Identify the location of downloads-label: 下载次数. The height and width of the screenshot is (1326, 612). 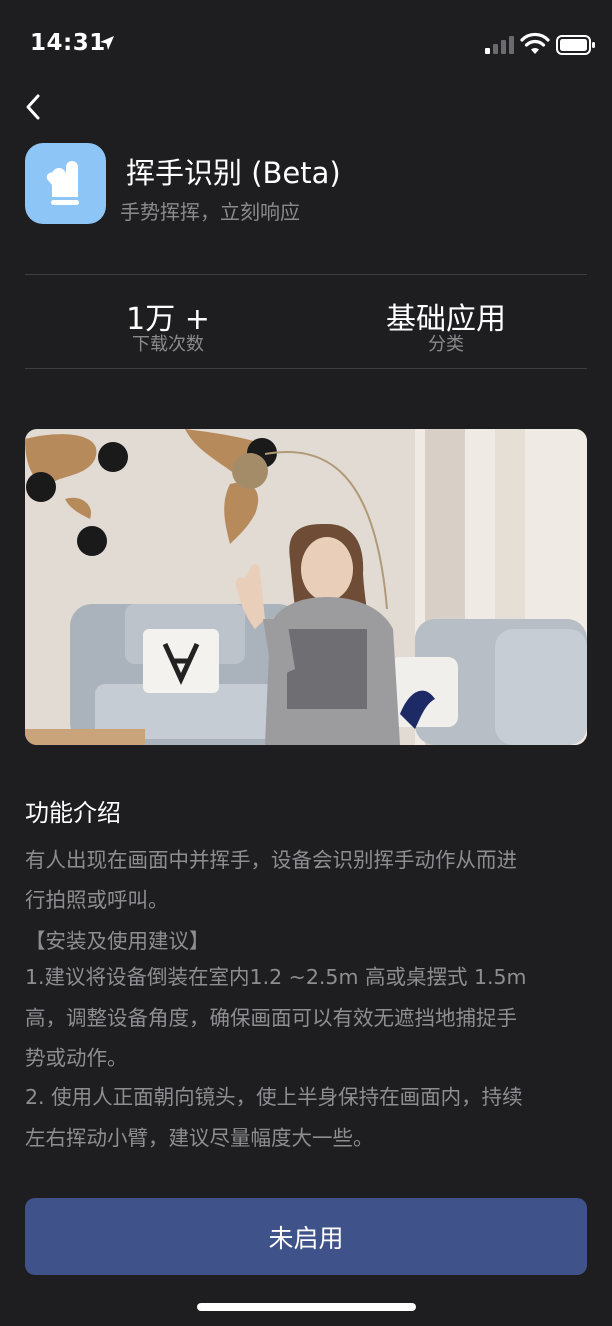
(168, 344).